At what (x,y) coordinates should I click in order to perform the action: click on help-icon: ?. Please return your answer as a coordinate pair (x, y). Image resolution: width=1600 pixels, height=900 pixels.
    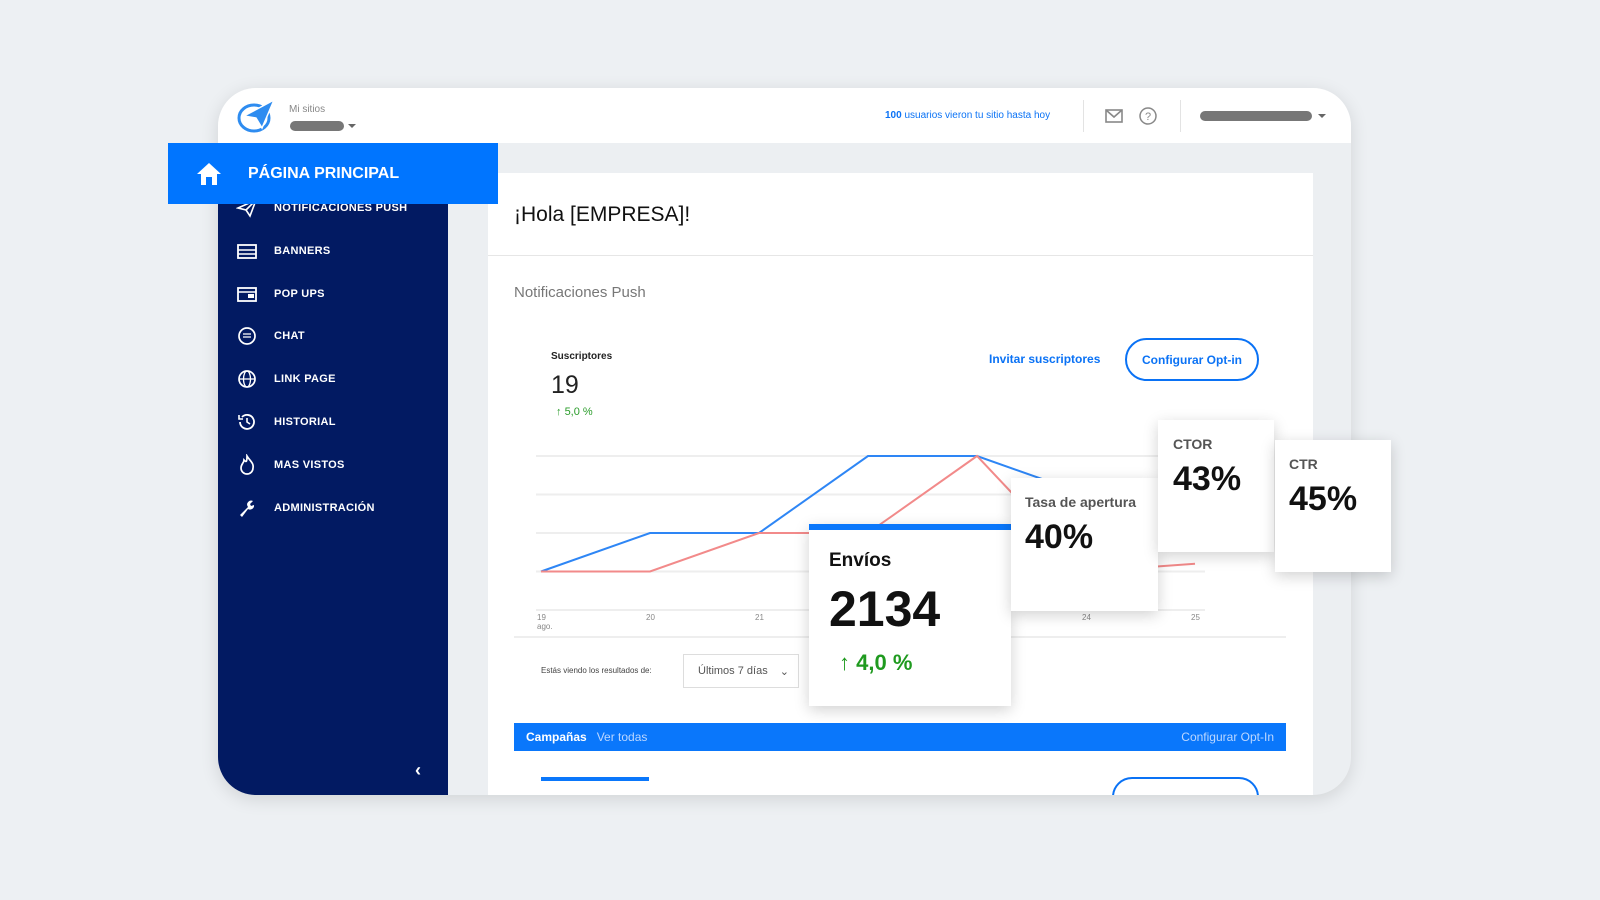
    Looking at the image, I should click on (1148, 116).